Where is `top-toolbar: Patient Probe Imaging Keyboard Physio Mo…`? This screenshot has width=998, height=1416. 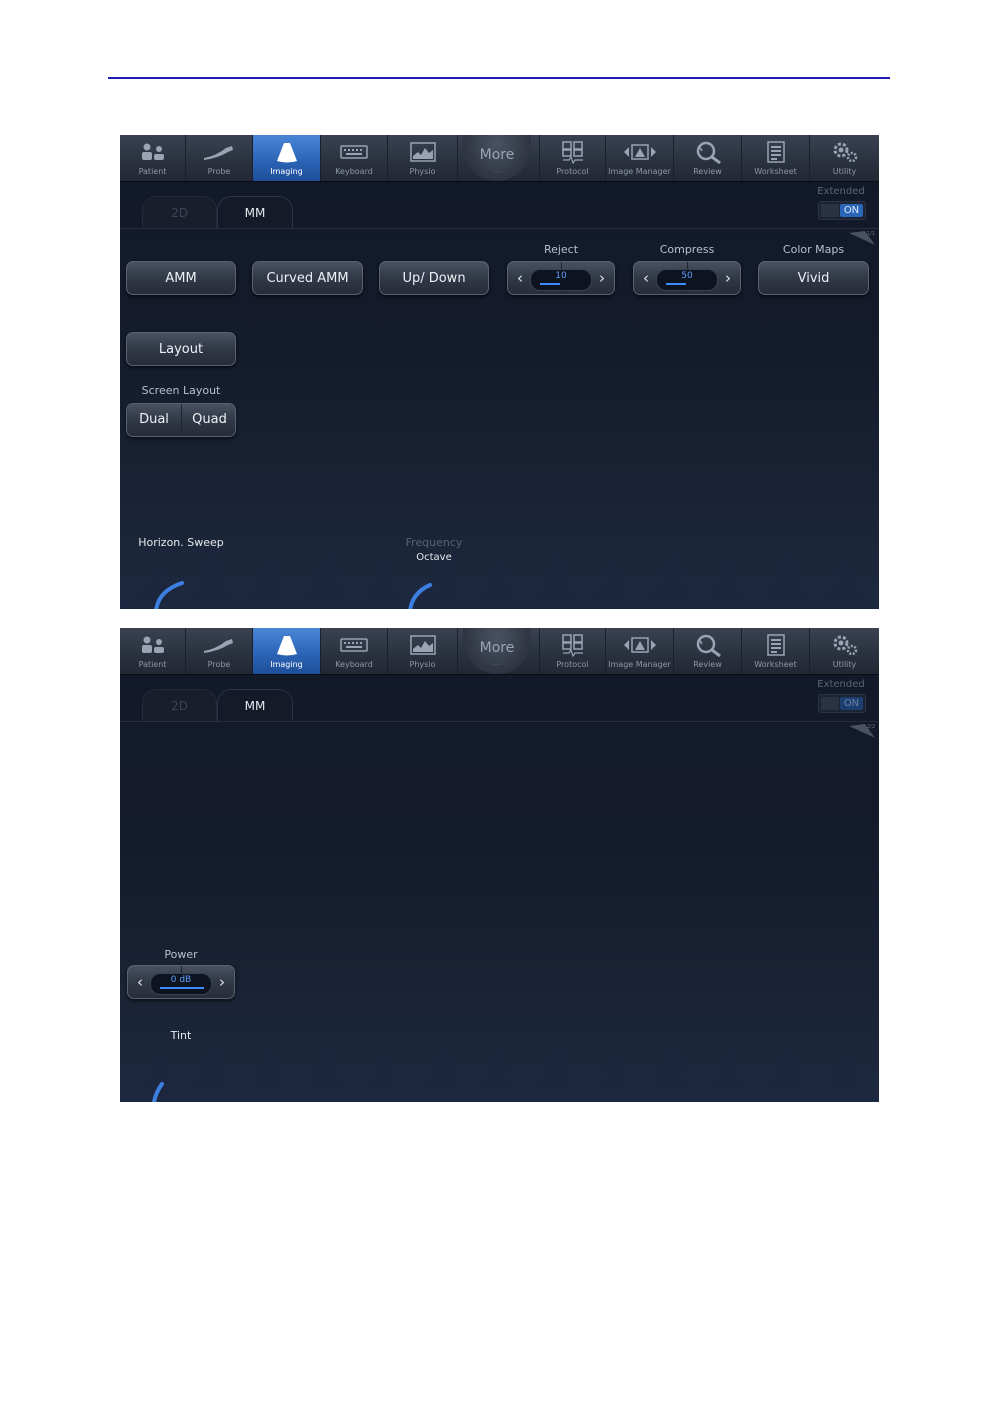 top-toolbar: Patient Probe Imaging Keyboard Physio Mo… is located at coordinates (499, 651).